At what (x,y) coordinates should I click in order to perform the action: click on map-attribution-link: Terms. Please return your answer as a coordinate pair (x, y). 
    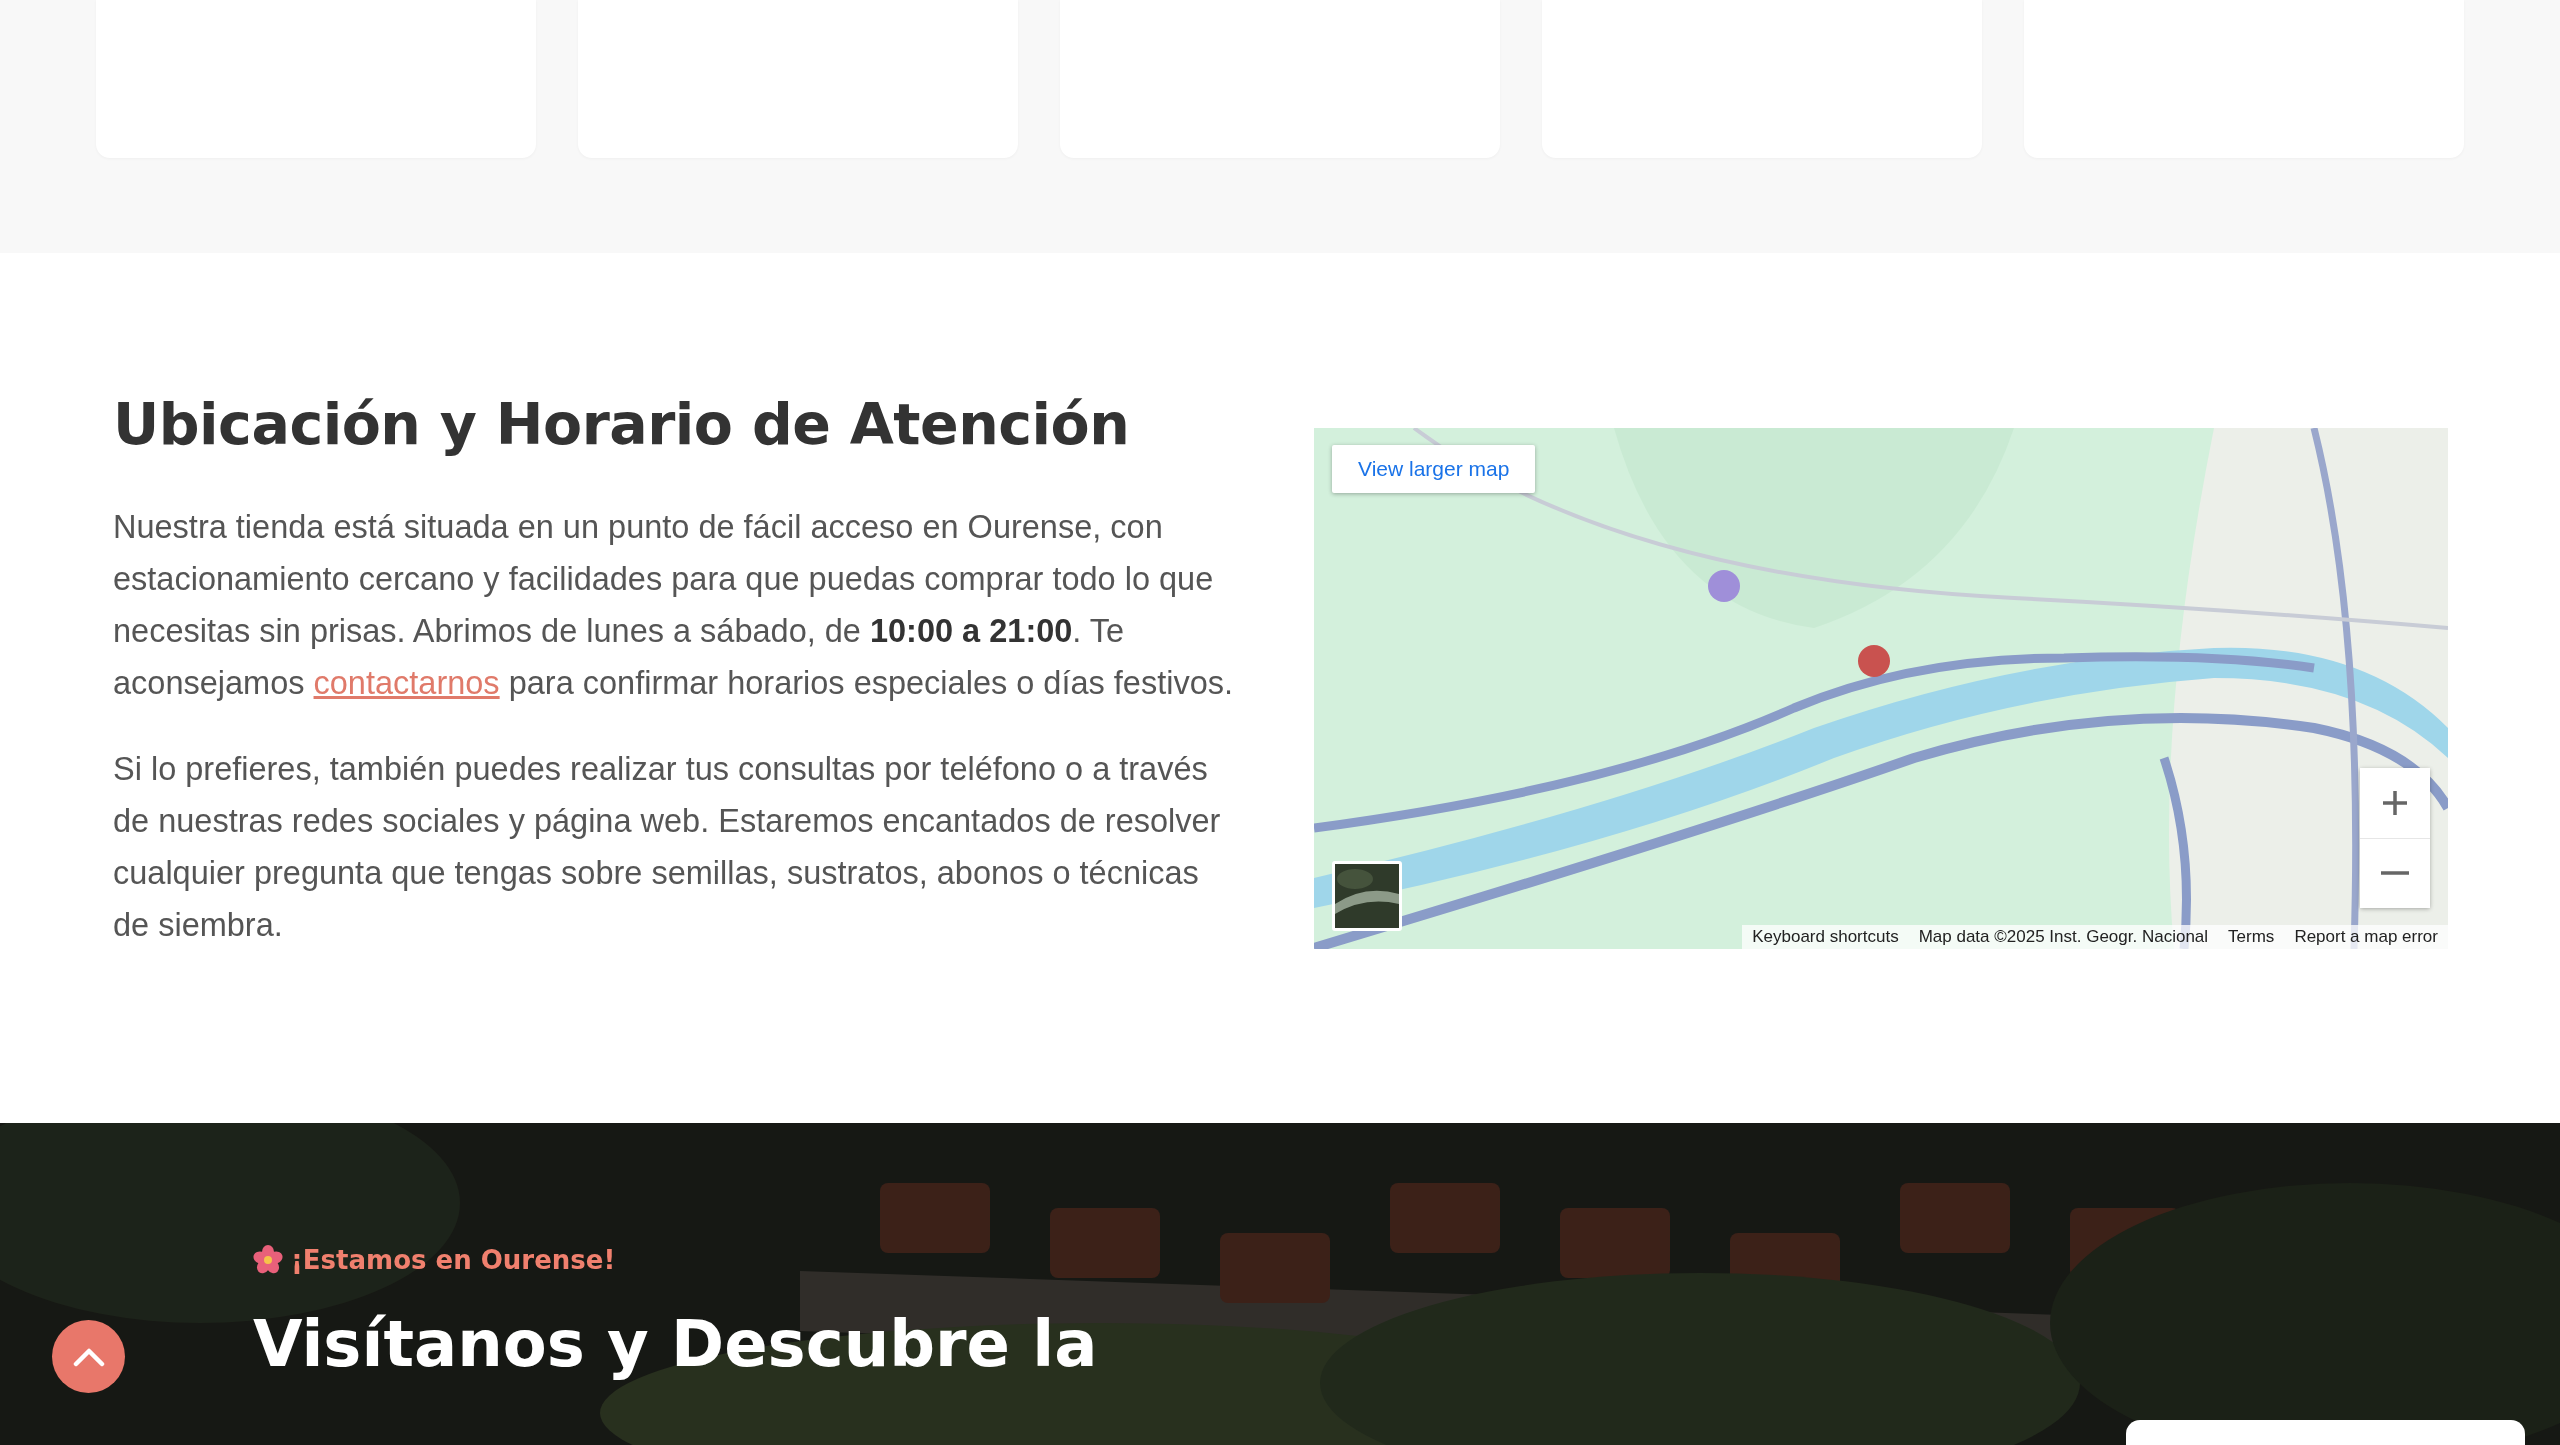
    Looking at the image, I should click on (2251, 936).